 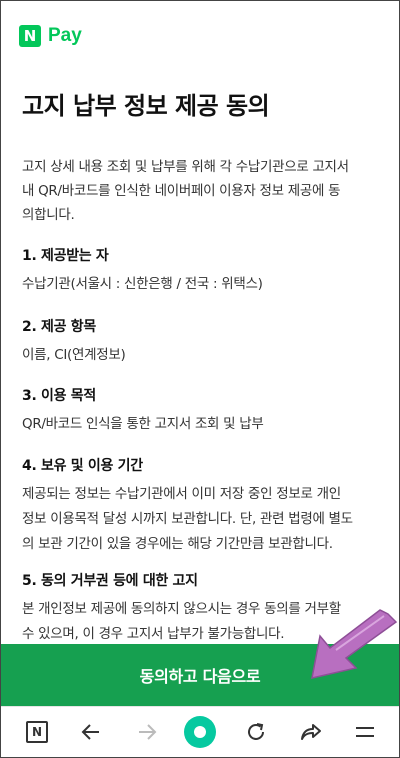 I want to click on section-body-line: 제공되는 정보는 수납기관에서 이미 저장 중인 정보로 개인, so click(x=181, y=494).